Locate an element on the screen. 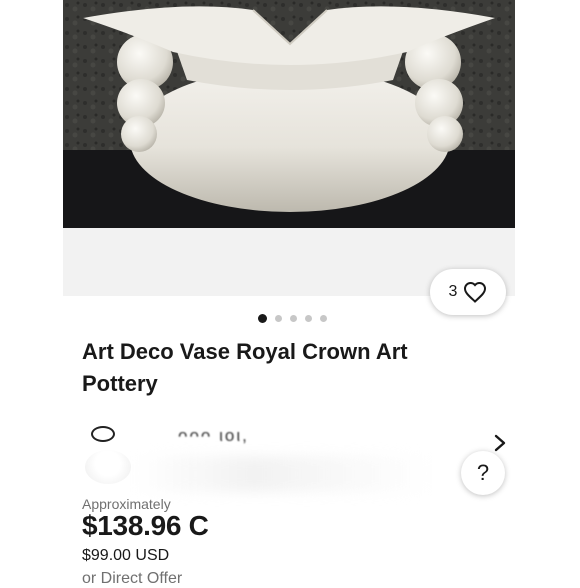 The height and width of the screenshot is (588, 580). heart-icon is located at coordinates (475, 292).